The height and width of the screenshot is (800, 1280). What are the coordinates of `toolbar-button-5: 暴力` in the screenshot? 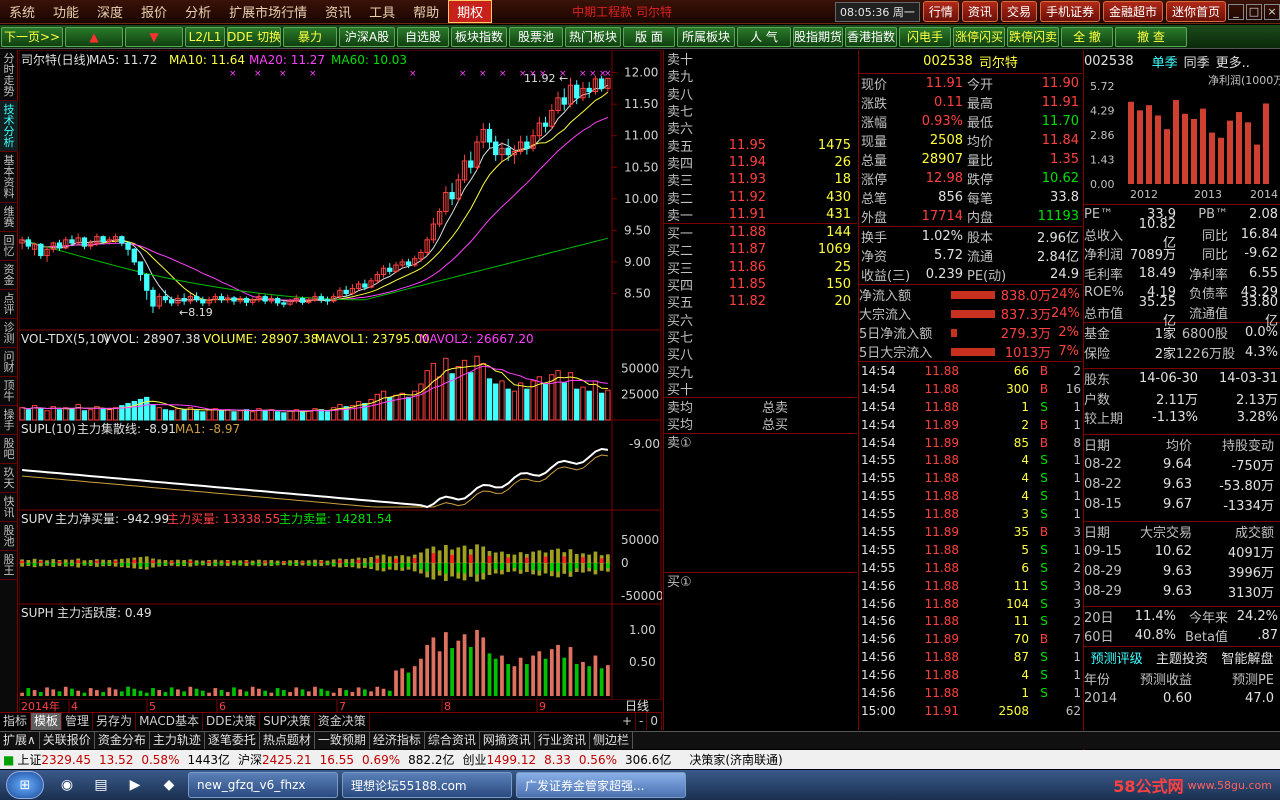 It's located at (310, 36).